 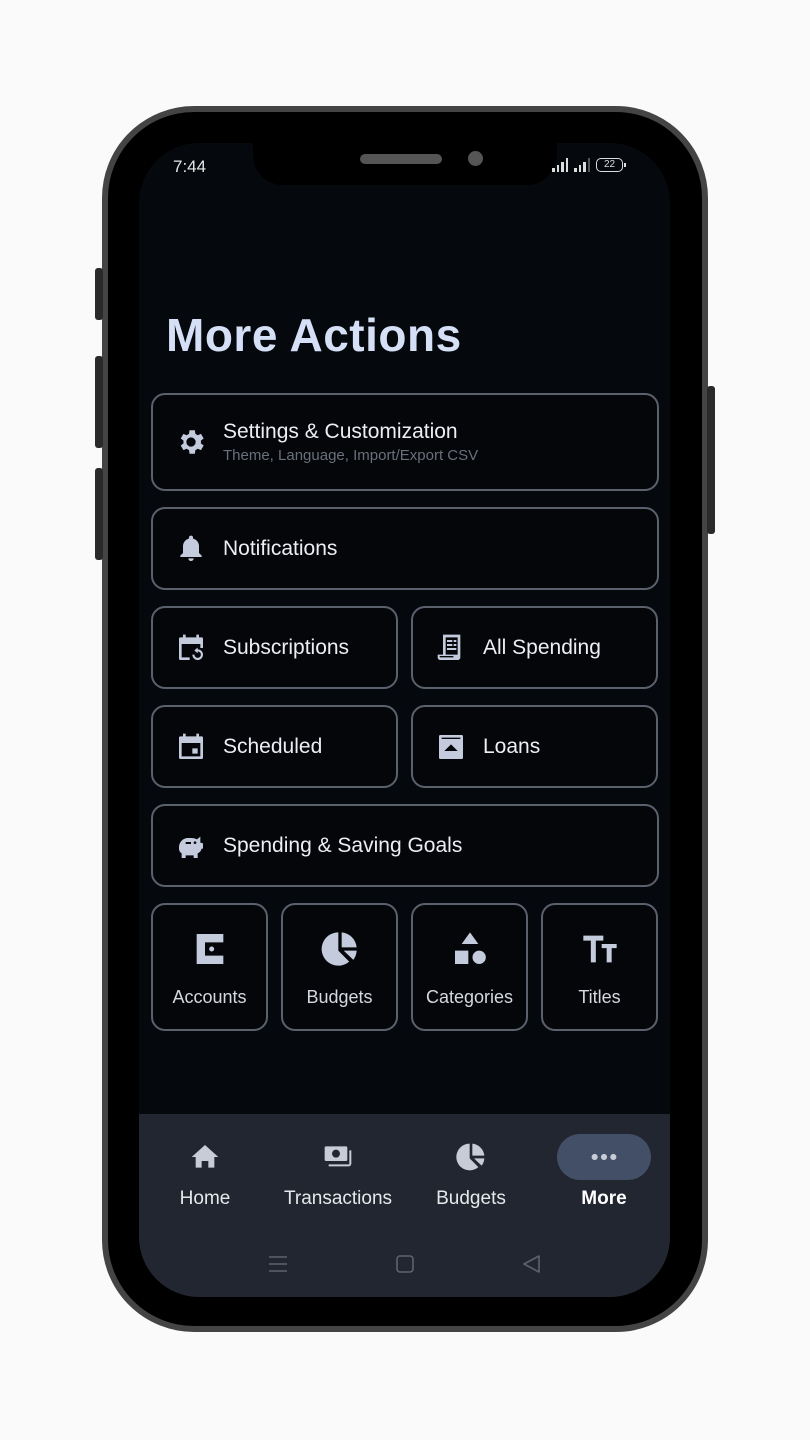 I want to click on piggy-bank-icon, so click(x=191, y=846).